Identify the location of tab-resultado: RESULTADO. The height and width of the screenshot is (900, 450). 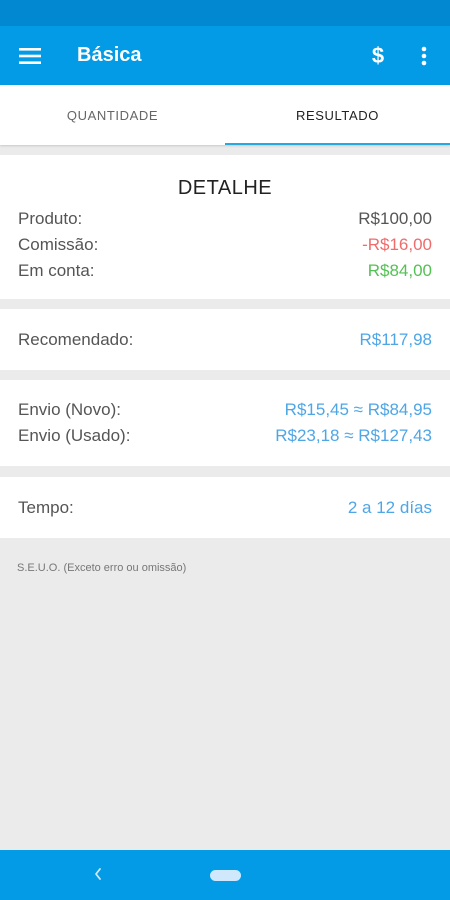
(337, 115).